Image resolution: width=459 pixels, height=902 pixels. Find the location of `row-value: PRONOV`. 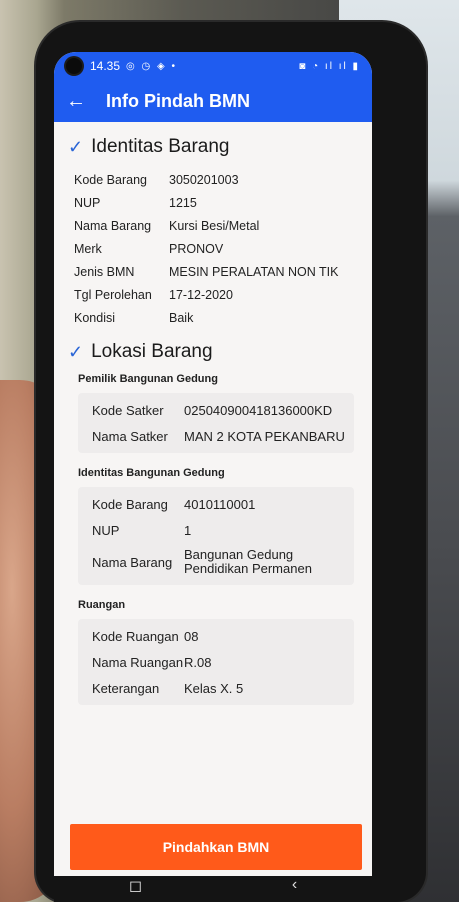

row-value: PRONOV is located at coordinates (196, 248).